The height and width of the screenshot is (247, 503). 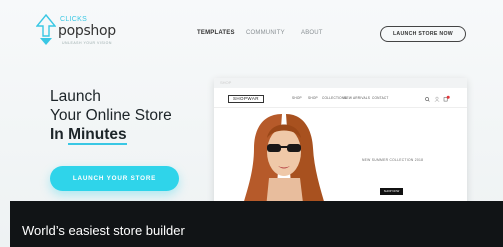 I want to click on search-icon, so click(x=427, y=99).